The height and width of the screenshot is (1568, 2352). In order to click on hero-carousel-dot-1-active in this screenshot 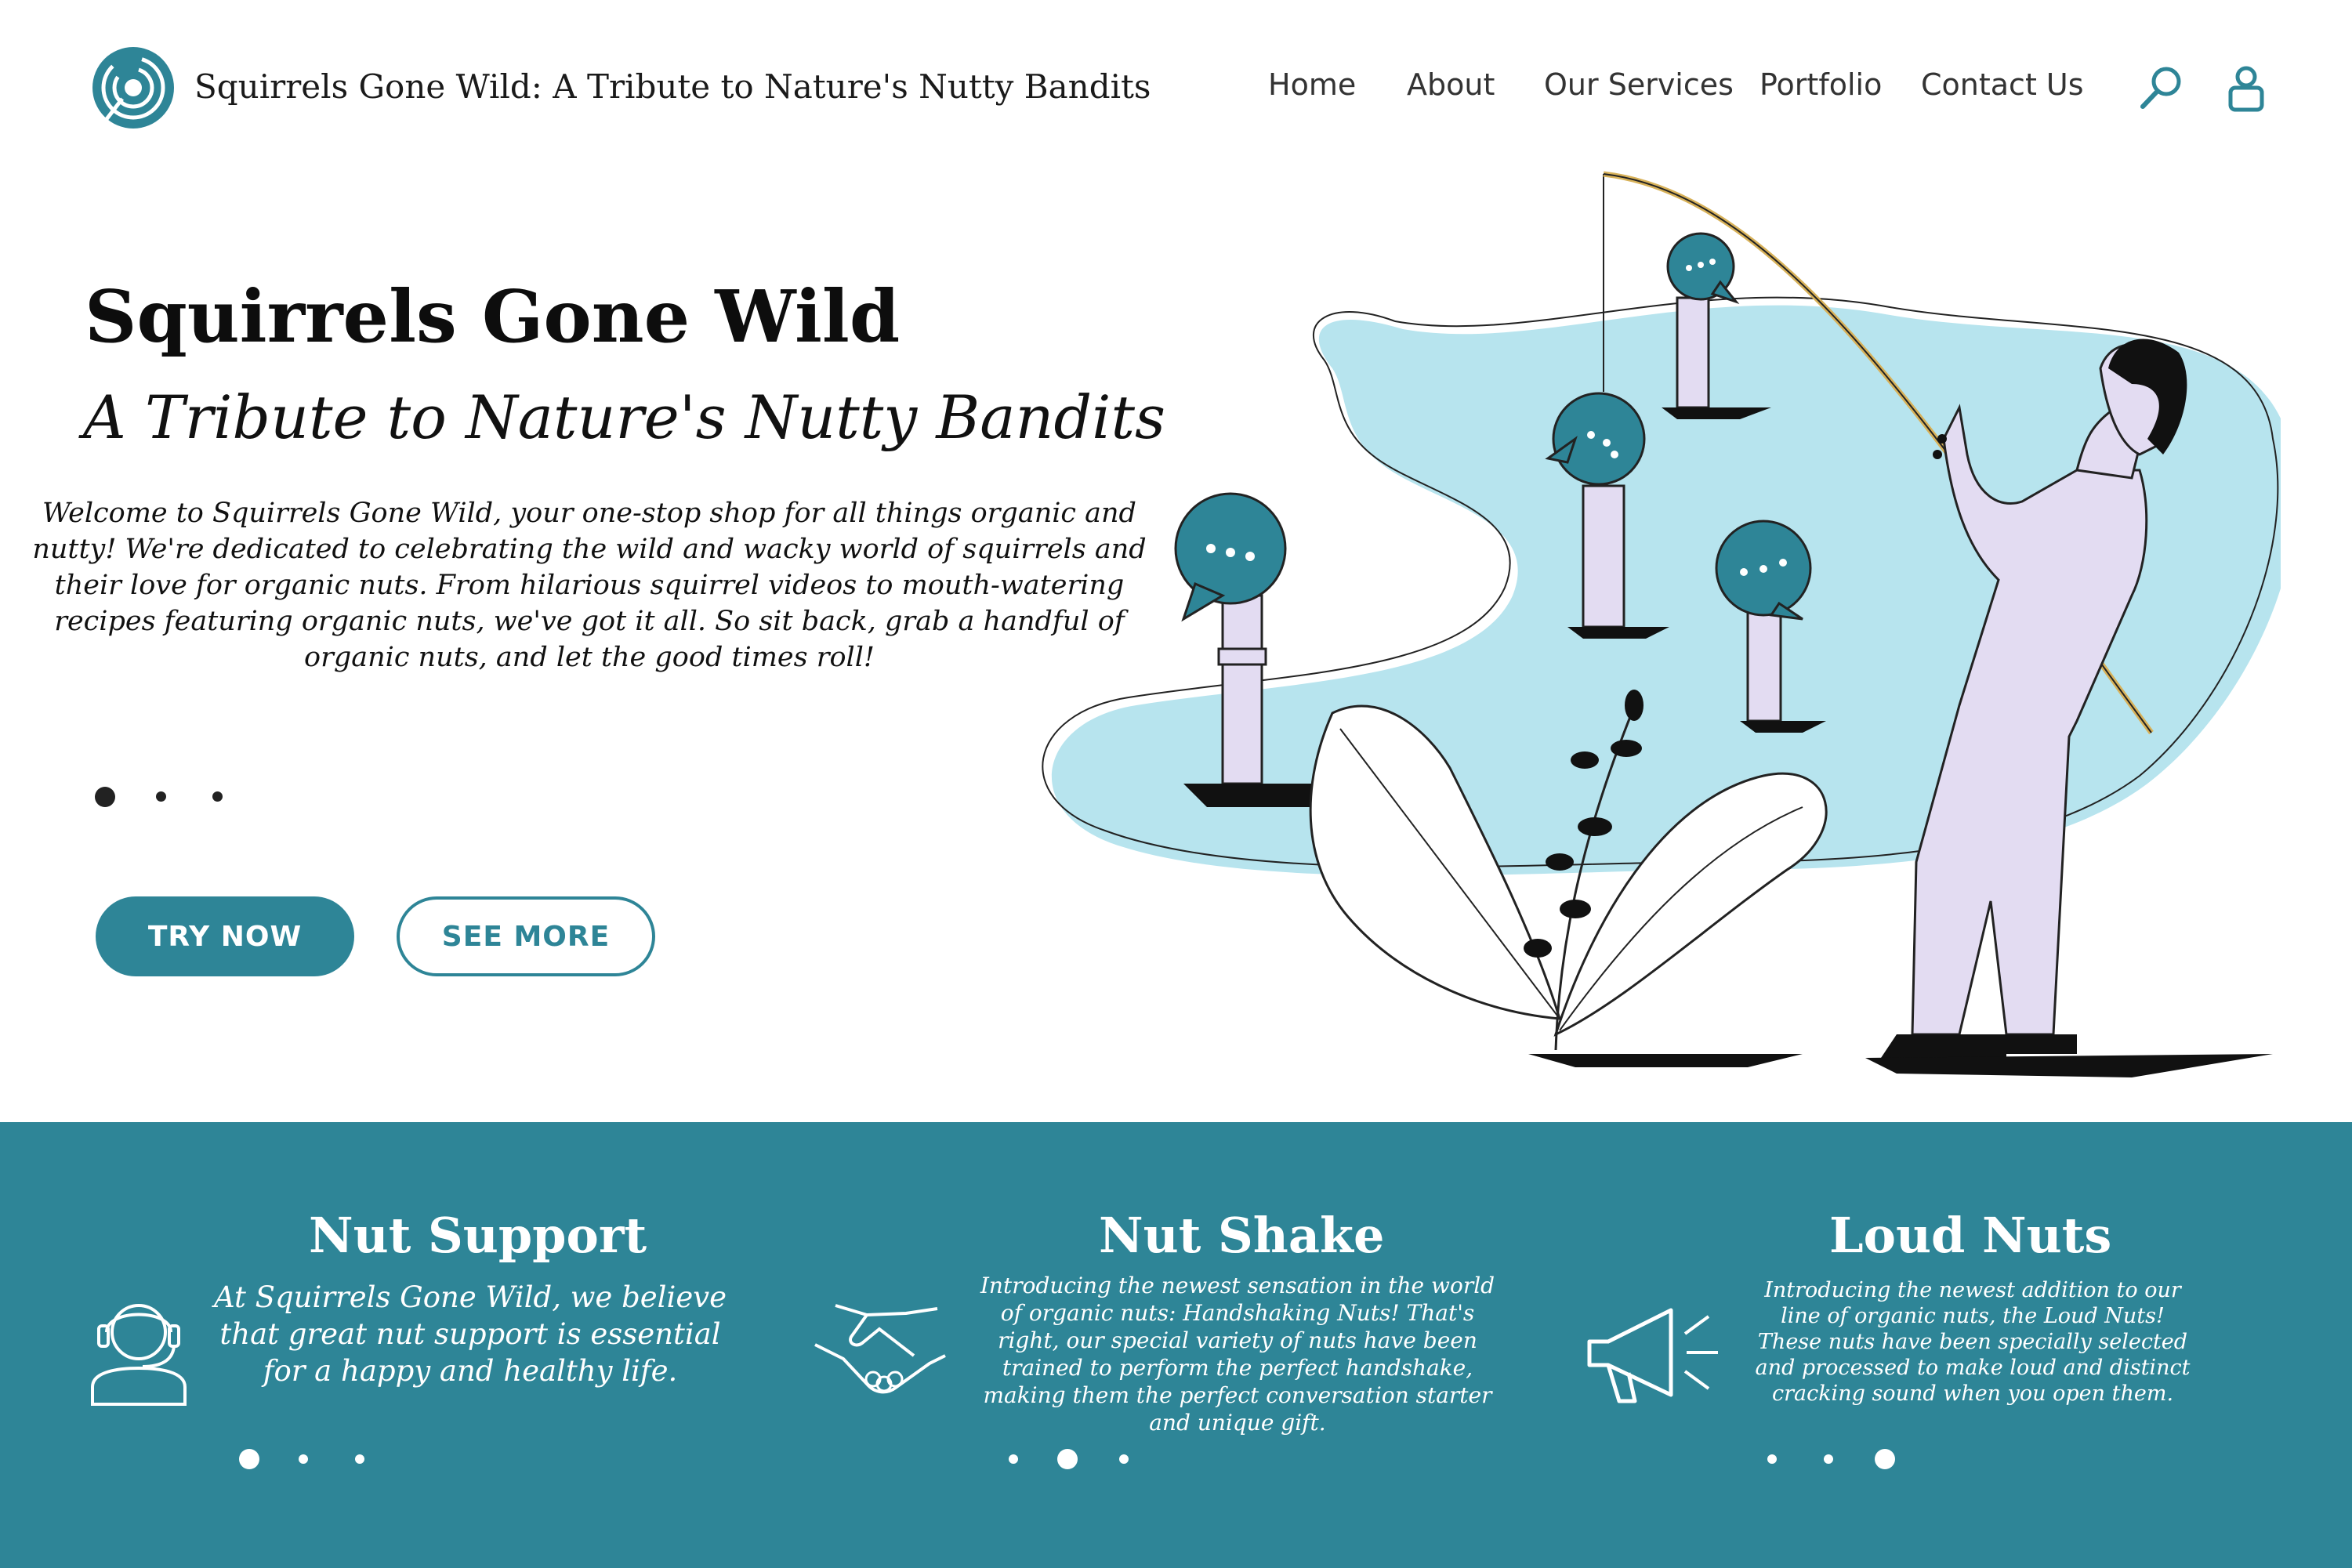, I will do `click(105, 797)`.